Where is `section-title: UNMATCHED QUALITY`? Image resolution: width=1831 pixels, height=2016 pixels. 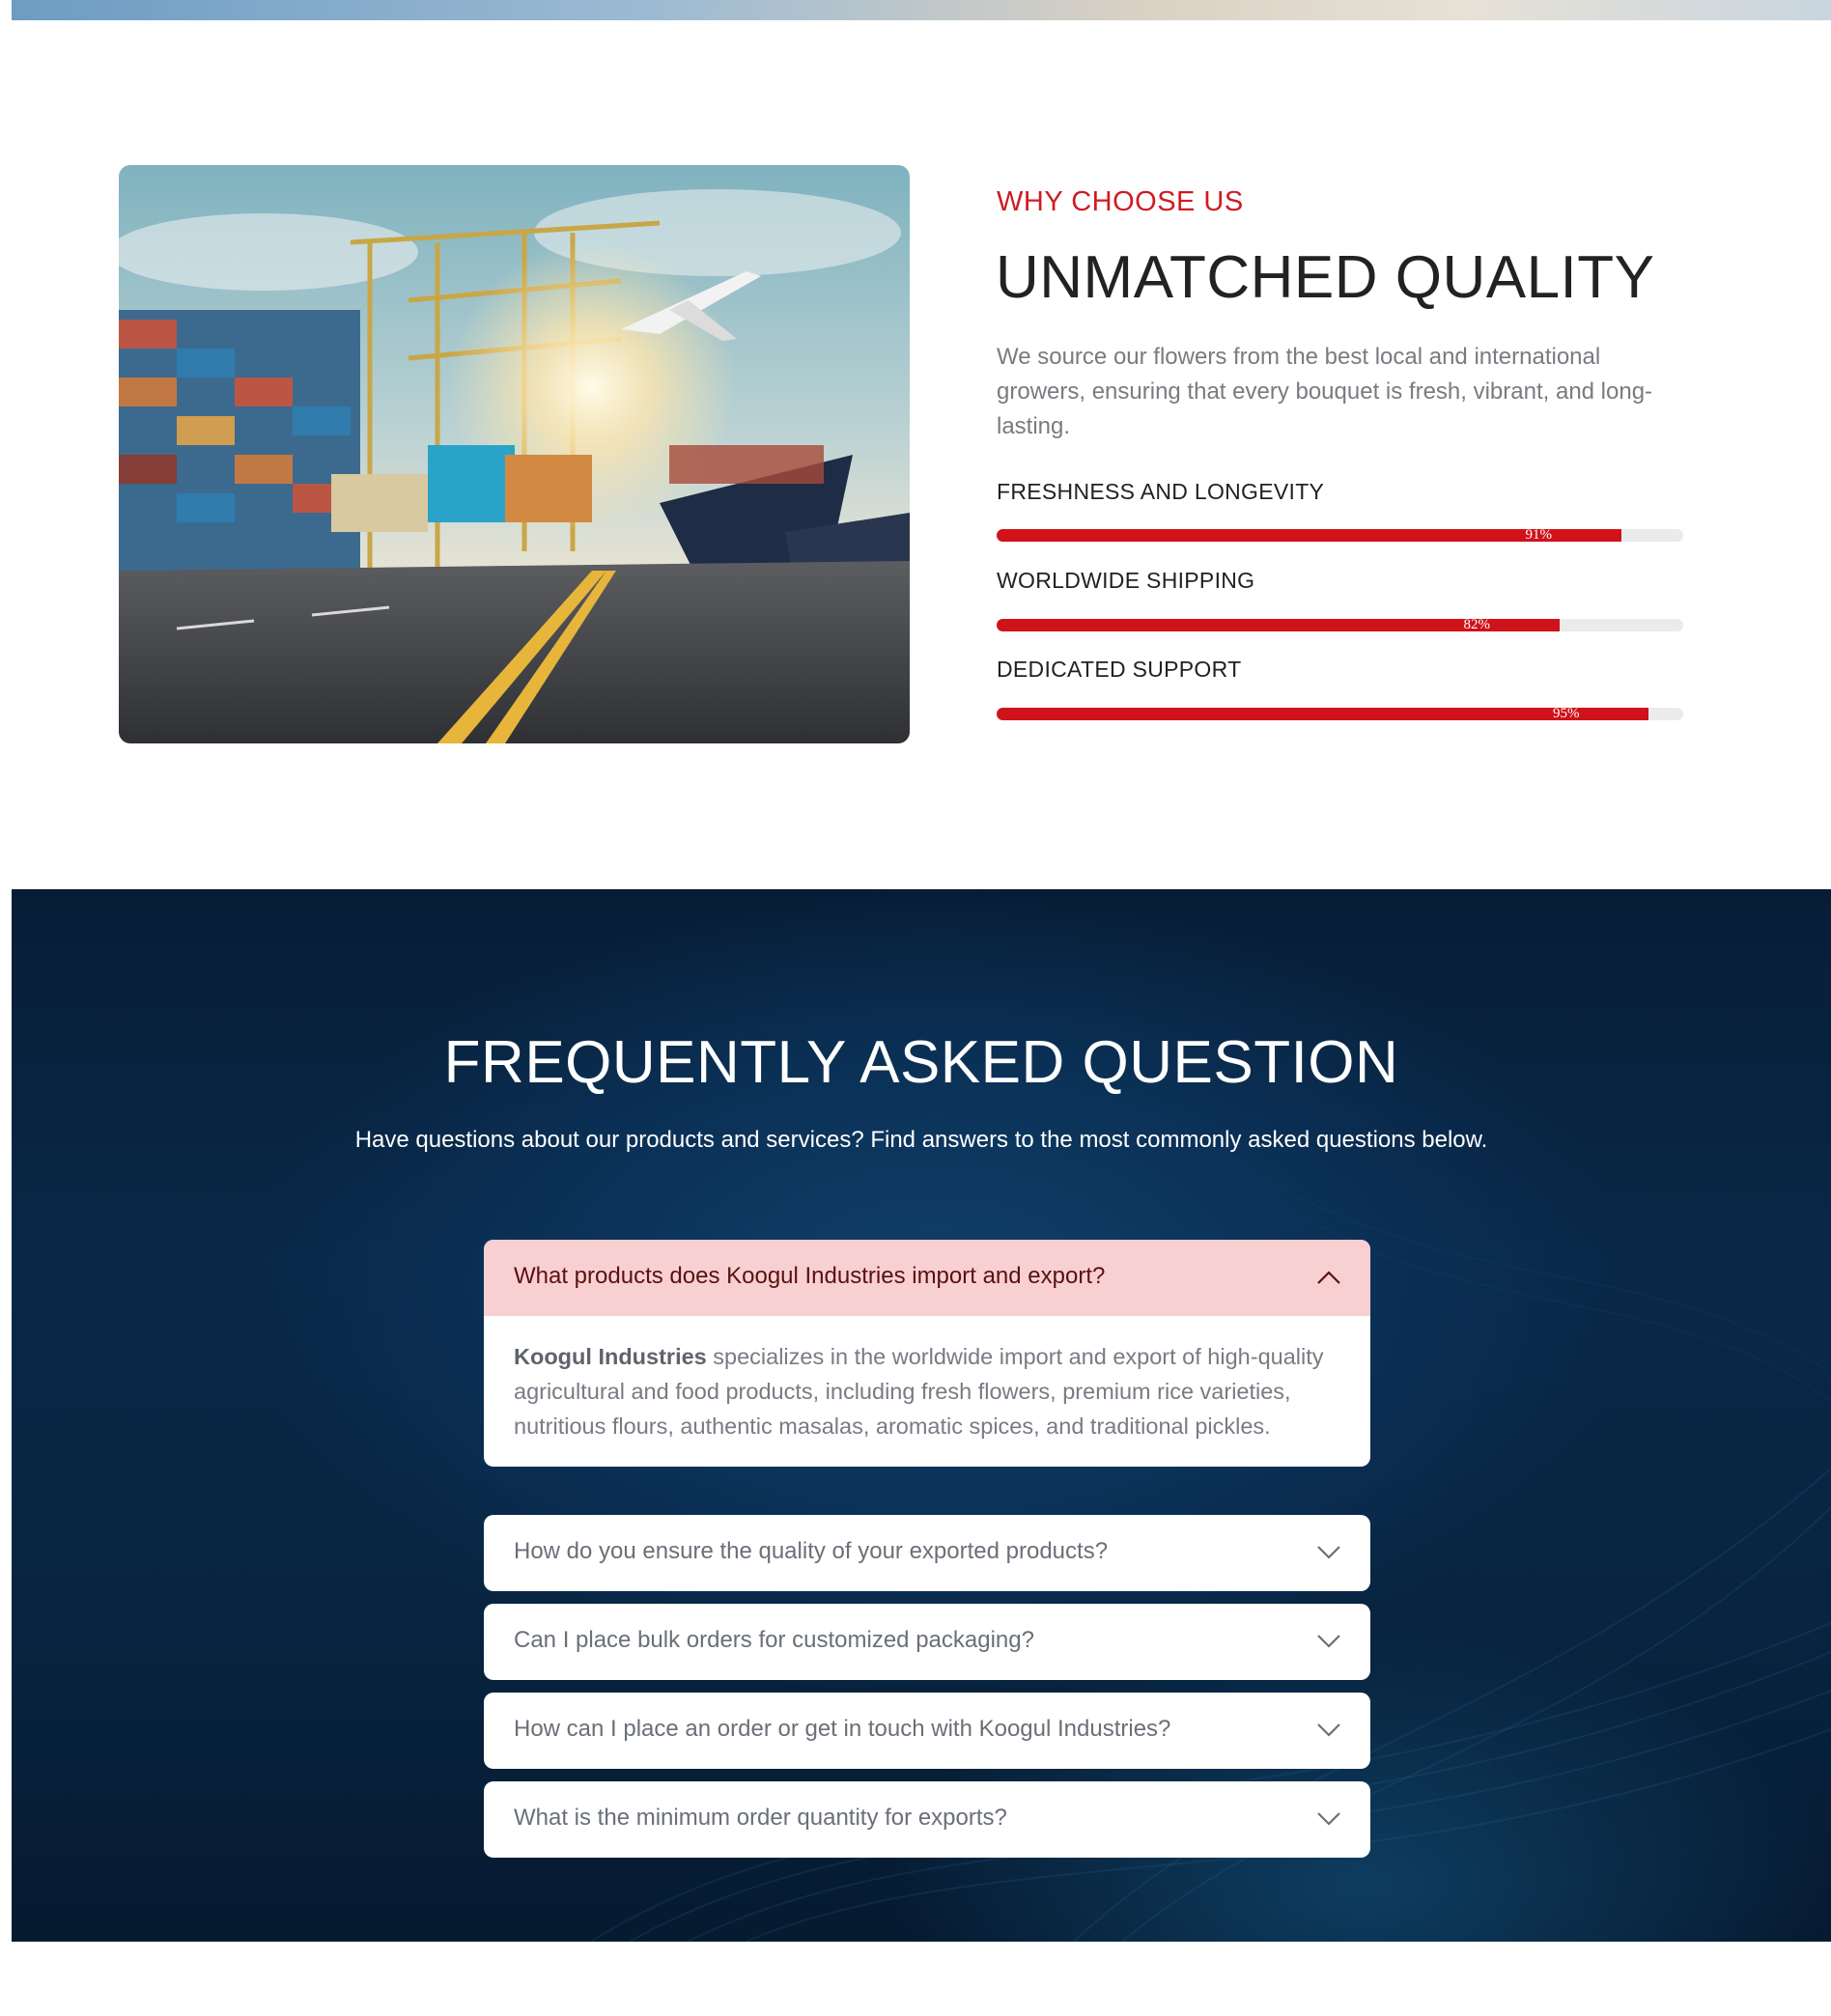 section-title: UNMATCHED QUALITY is located at coordinates (1325, 278).